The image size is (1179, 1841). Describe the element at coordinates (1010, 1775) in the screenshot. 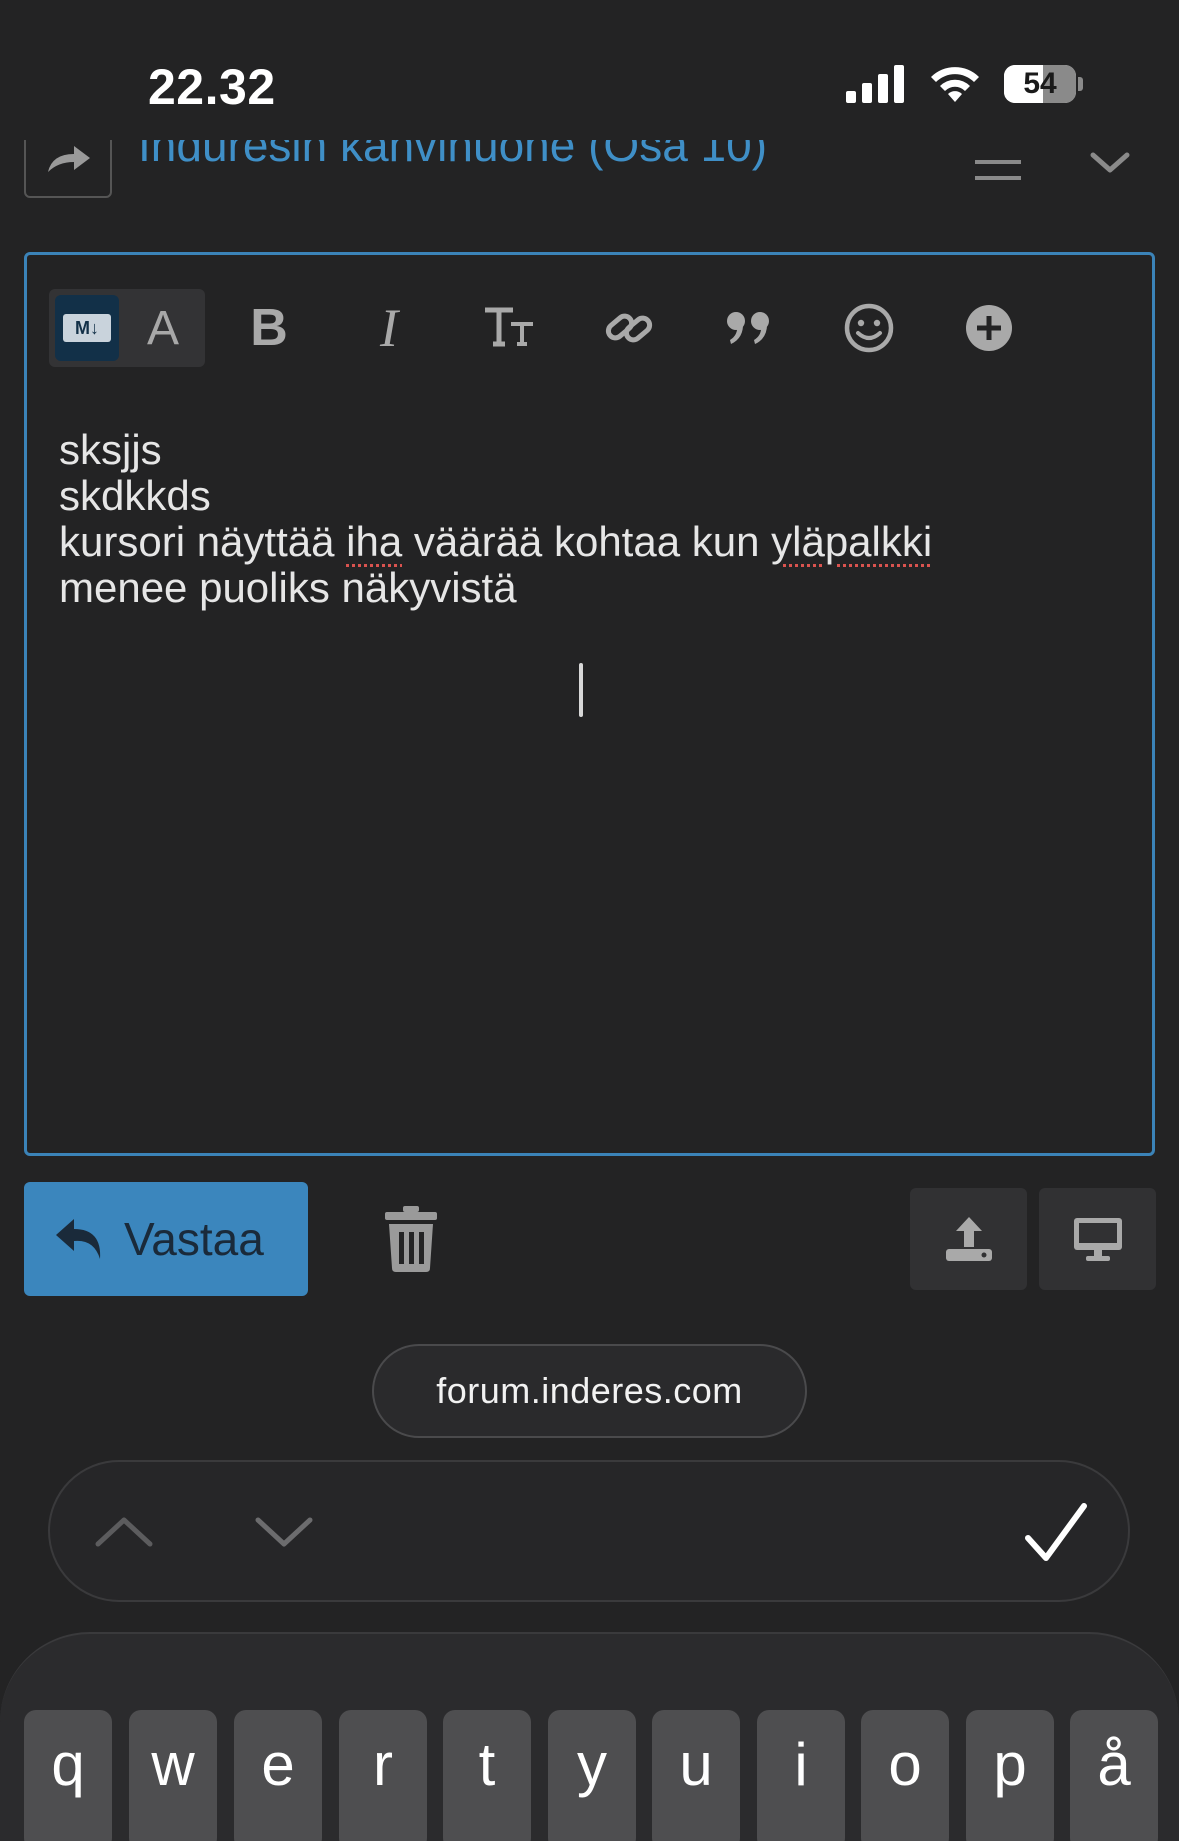

I see `key-p: p` at that location.